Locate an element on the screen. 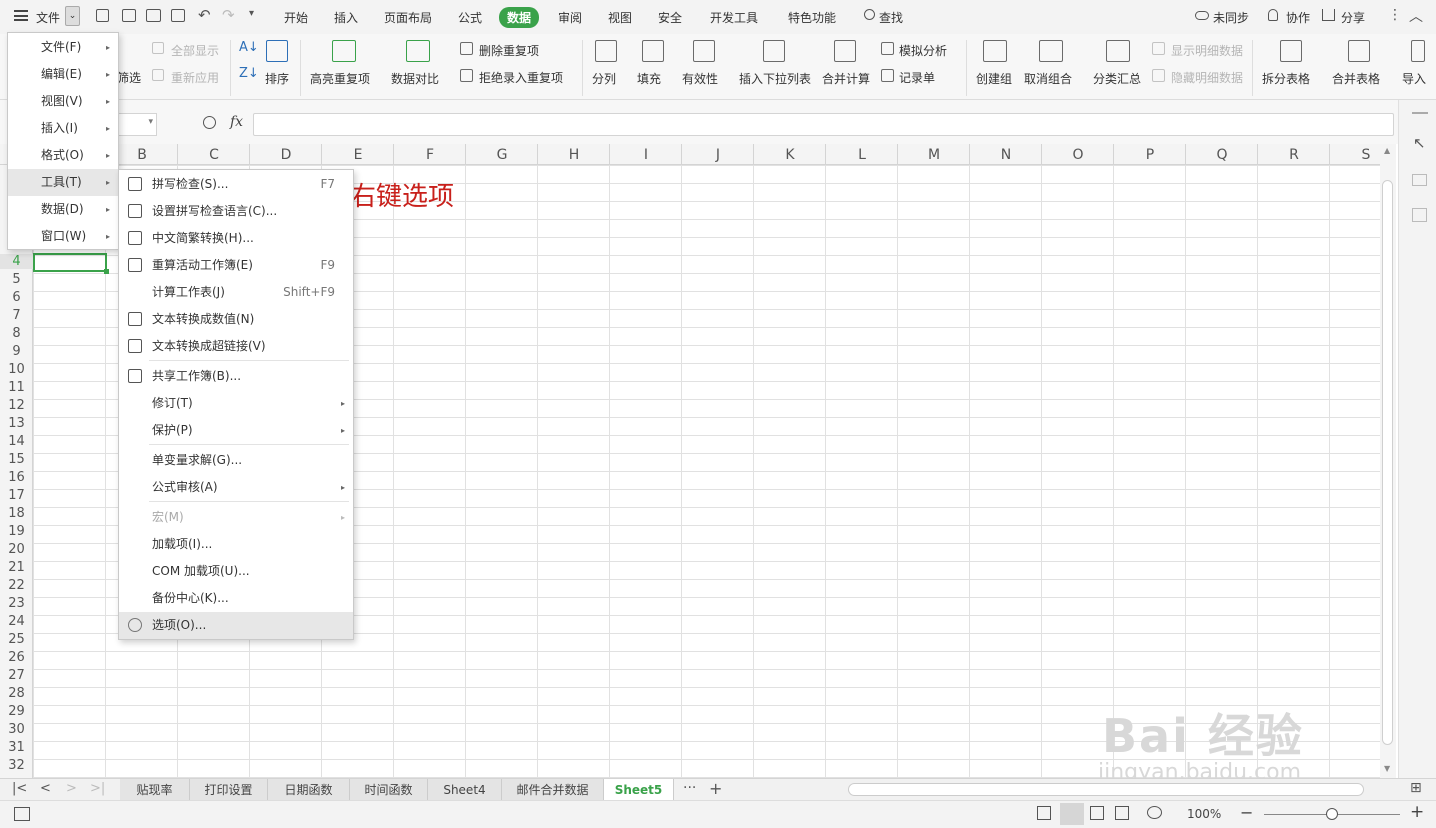 This screenshot has width=1436, height=828. tools-menu-item: 文本转换成超链接(V) is located at coordinates (236, 346).